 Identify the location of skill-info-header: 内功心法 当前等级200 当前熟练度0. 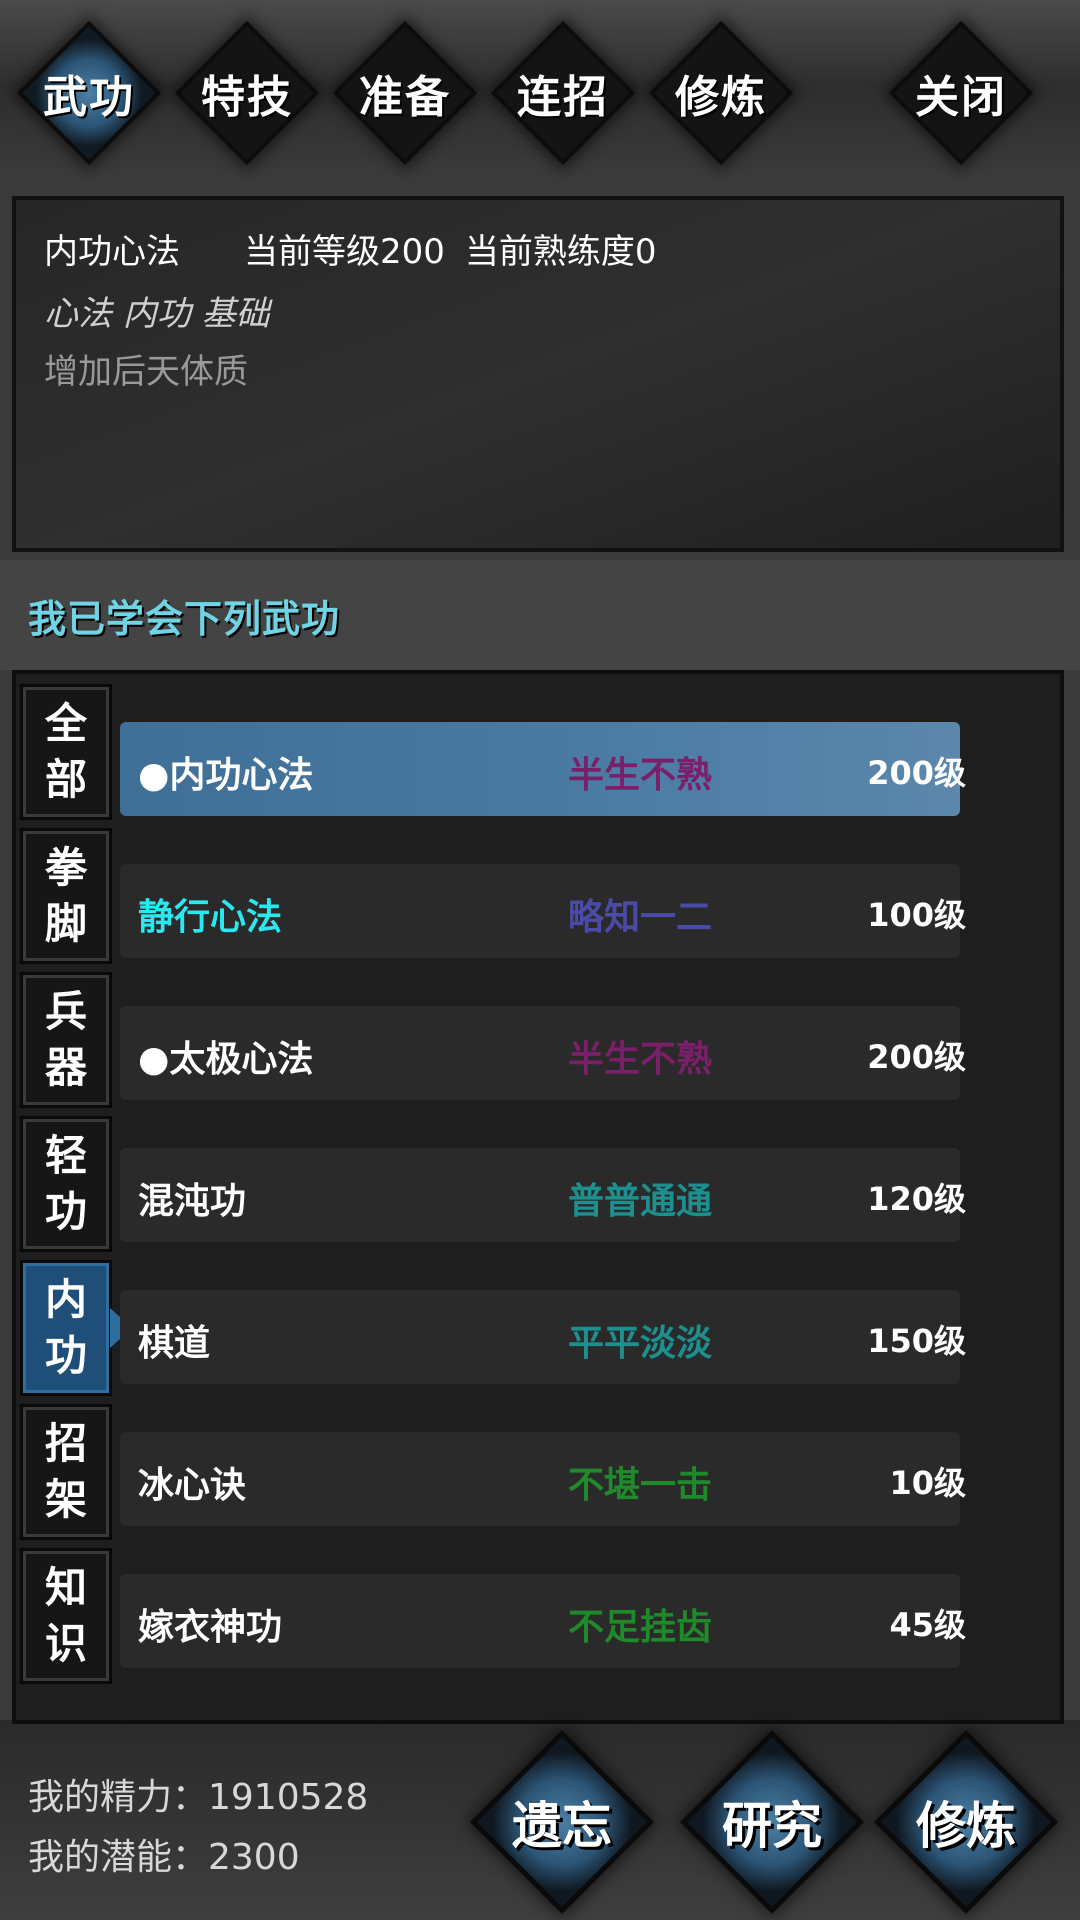
(382, 248).